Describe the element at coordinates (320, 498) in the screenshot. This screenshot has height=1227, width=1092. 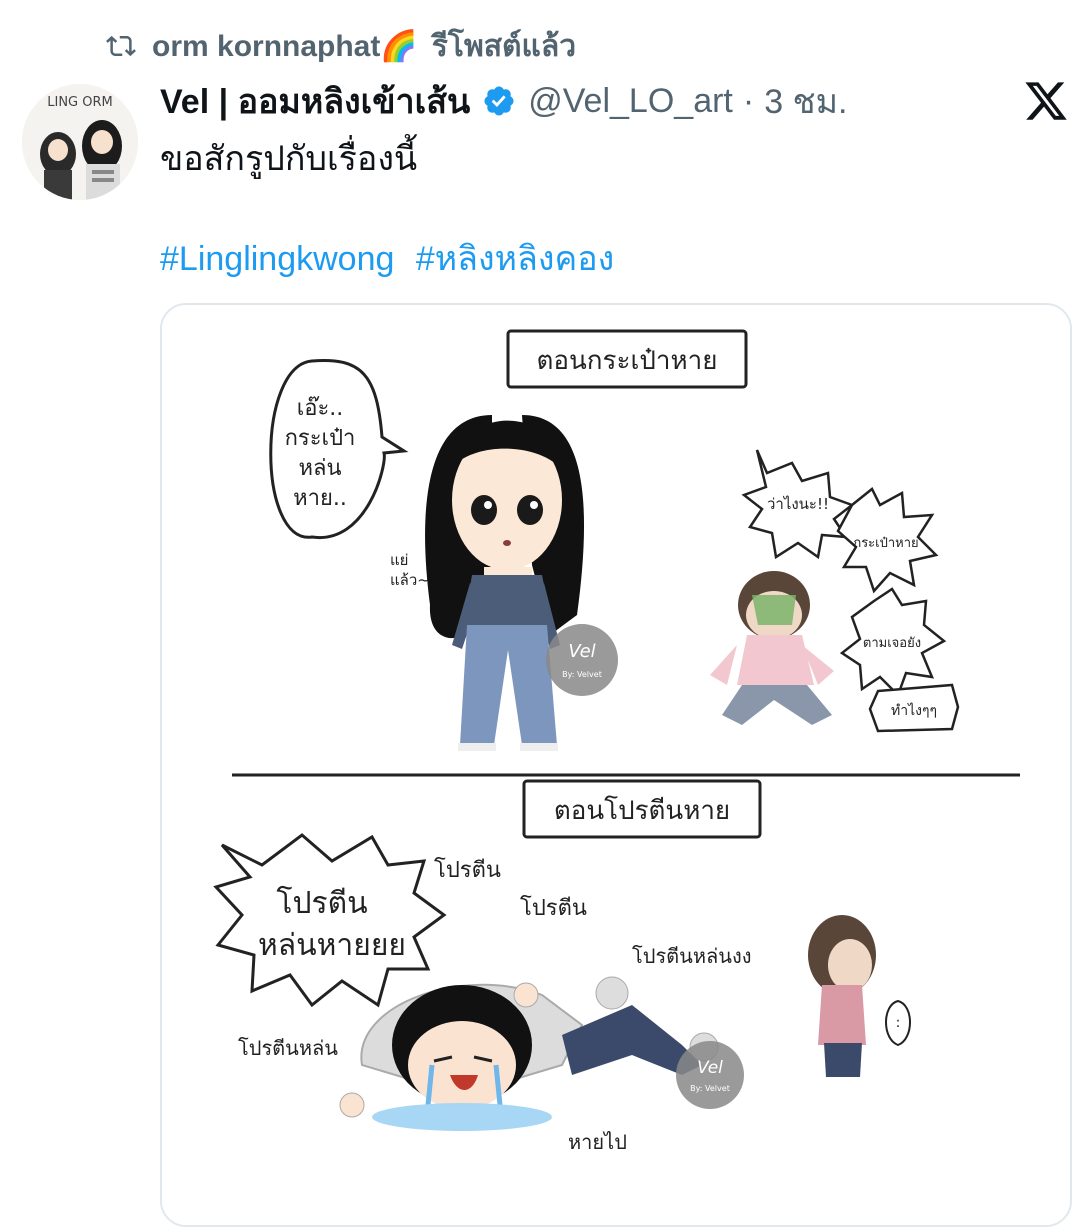
I see `panel1-speech-line: หาย..` at that location.